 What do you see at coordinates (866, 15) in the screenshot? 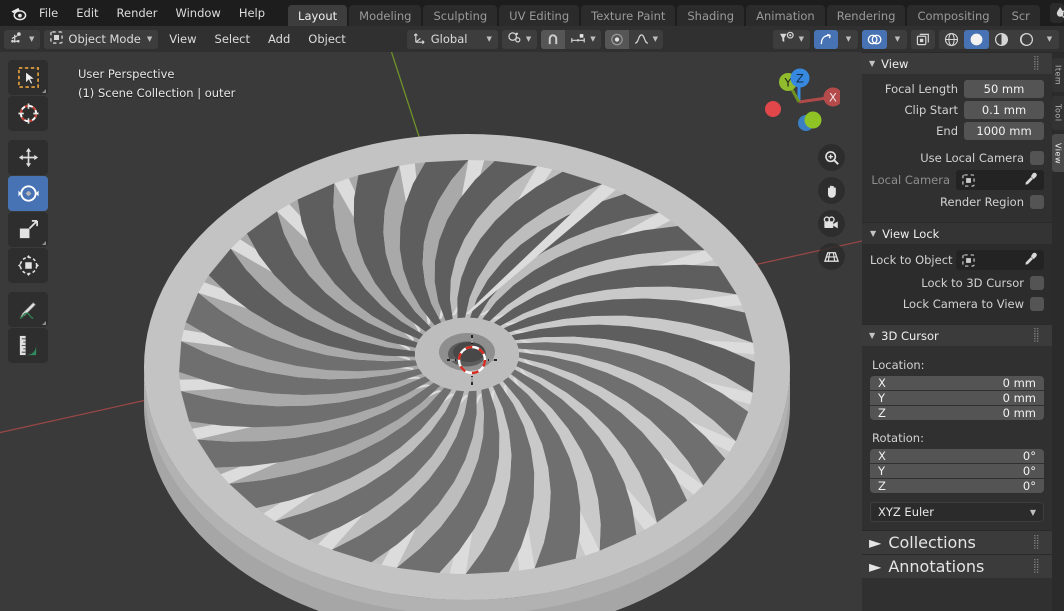
I see `workspace-tab-rendering: Rendering` at bounding box center [866, 15].